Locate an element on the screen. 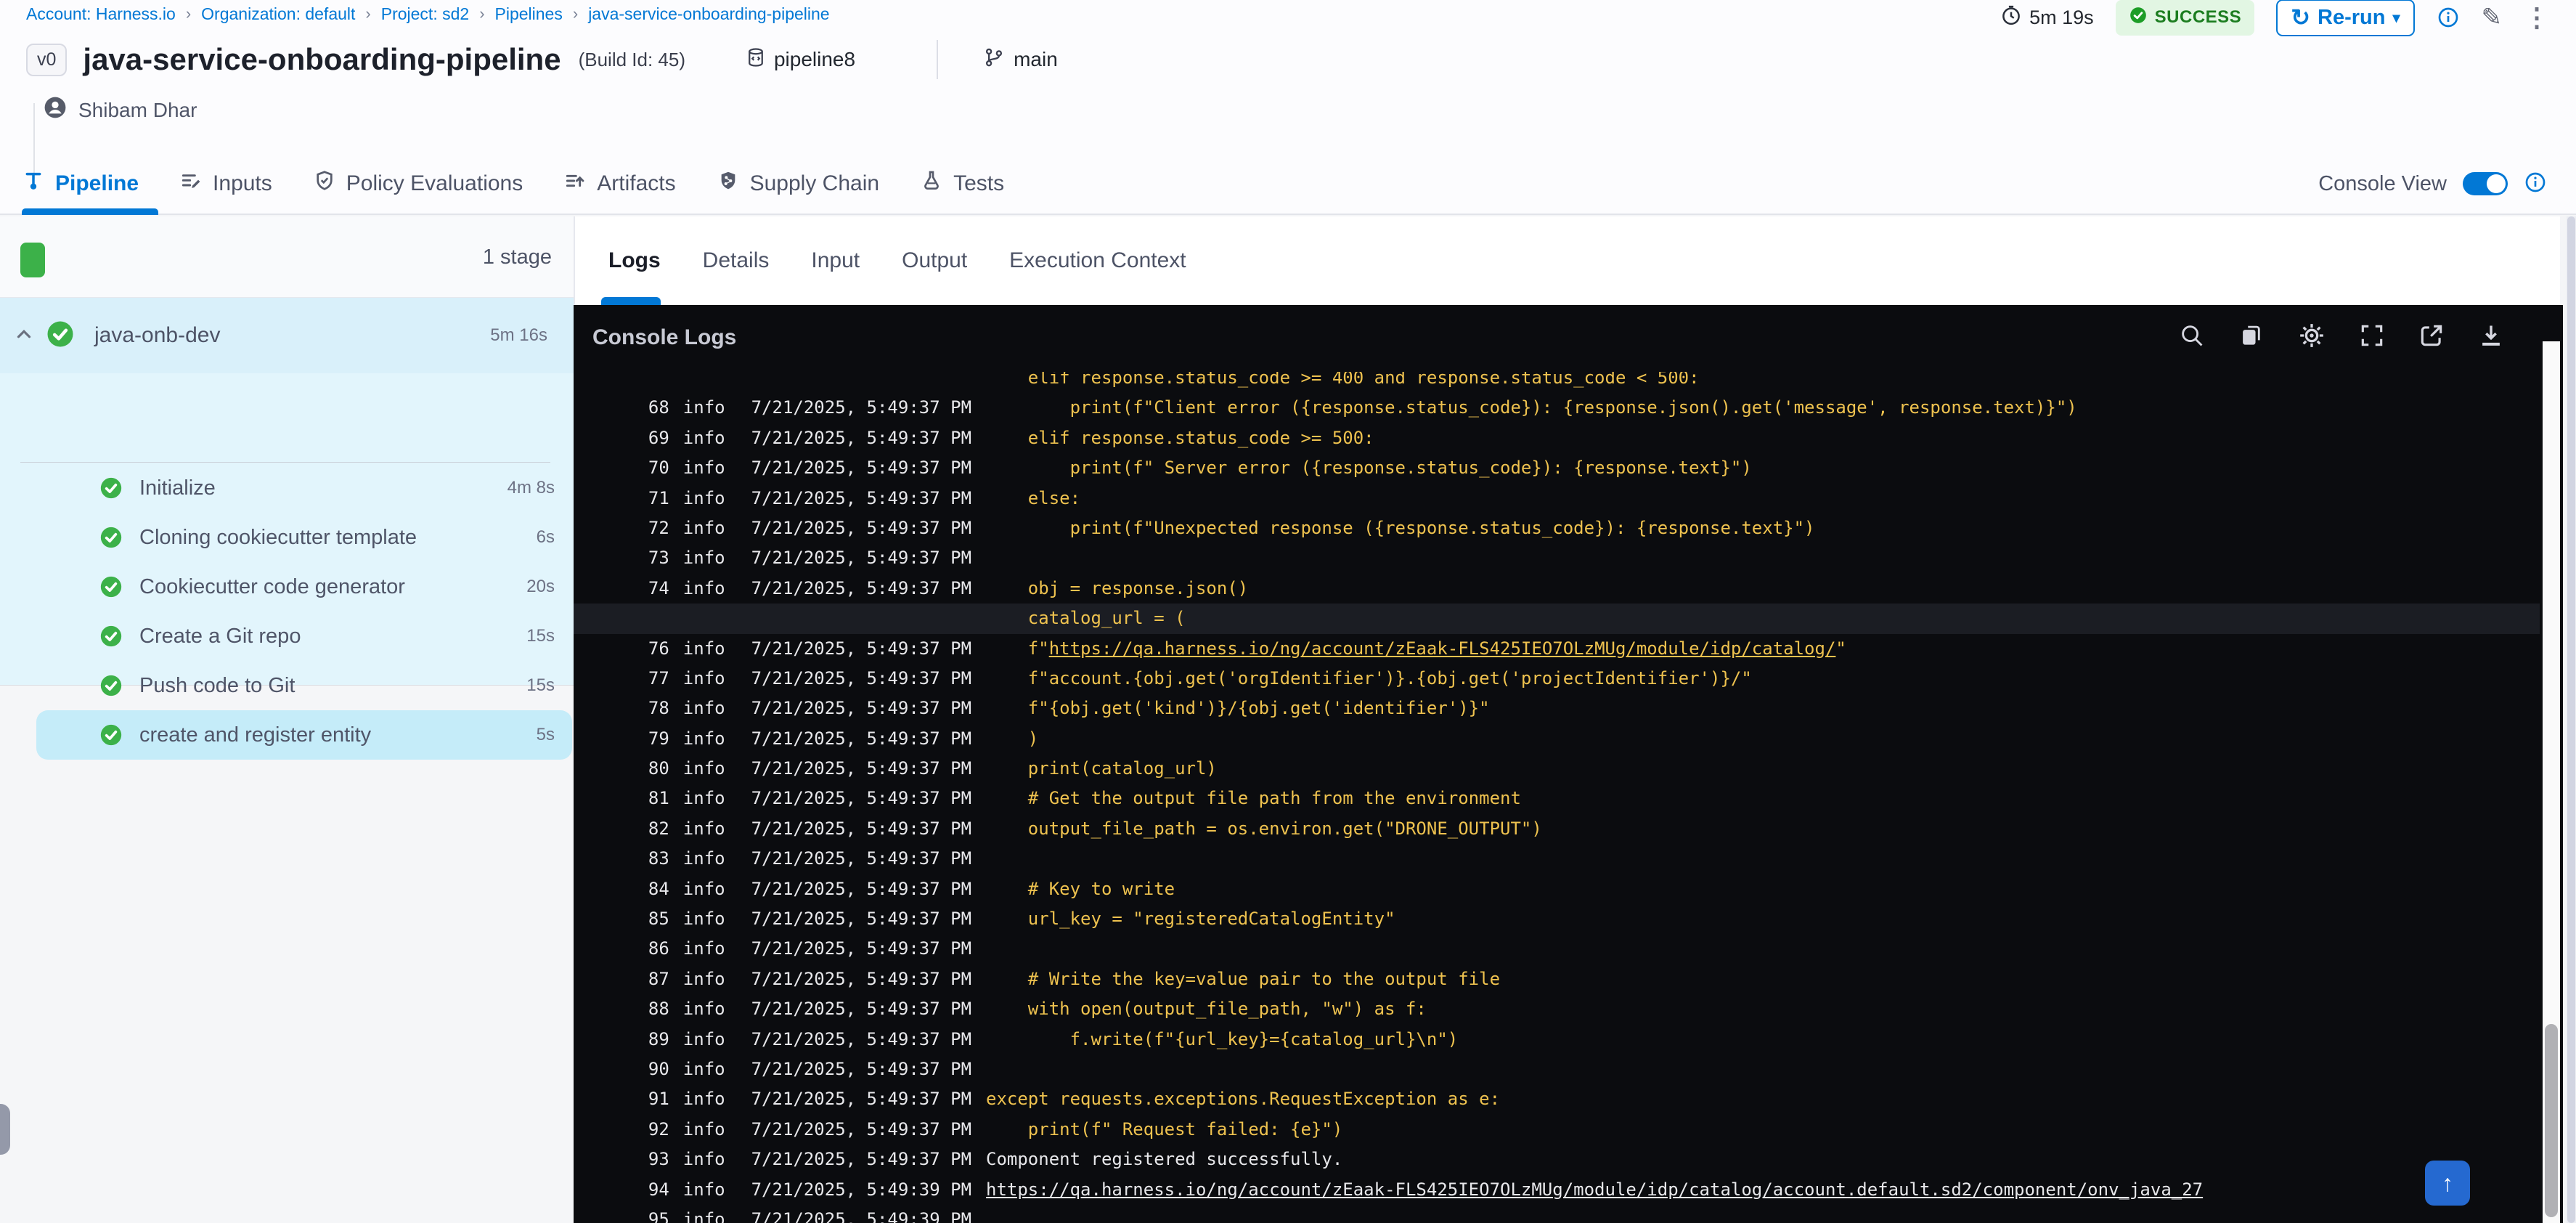  chevron-up-icon is located at coordinates (24, 336).